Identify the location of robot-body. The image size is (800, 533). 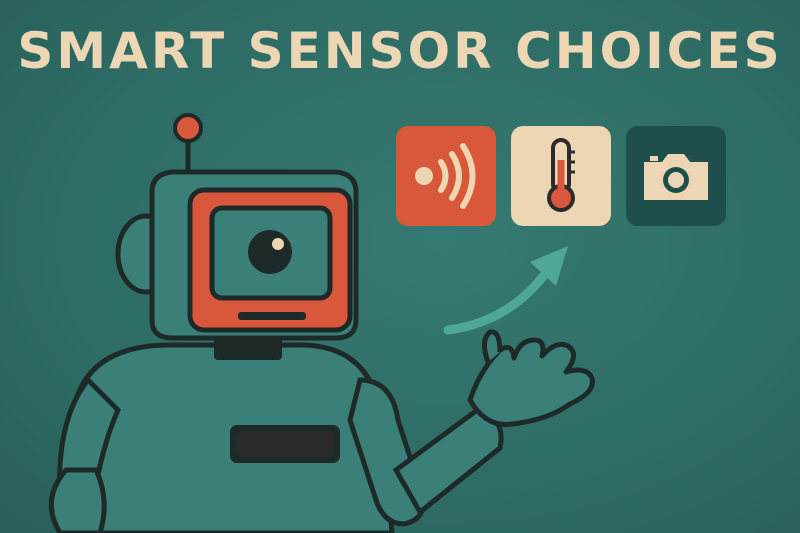
(232, 437).